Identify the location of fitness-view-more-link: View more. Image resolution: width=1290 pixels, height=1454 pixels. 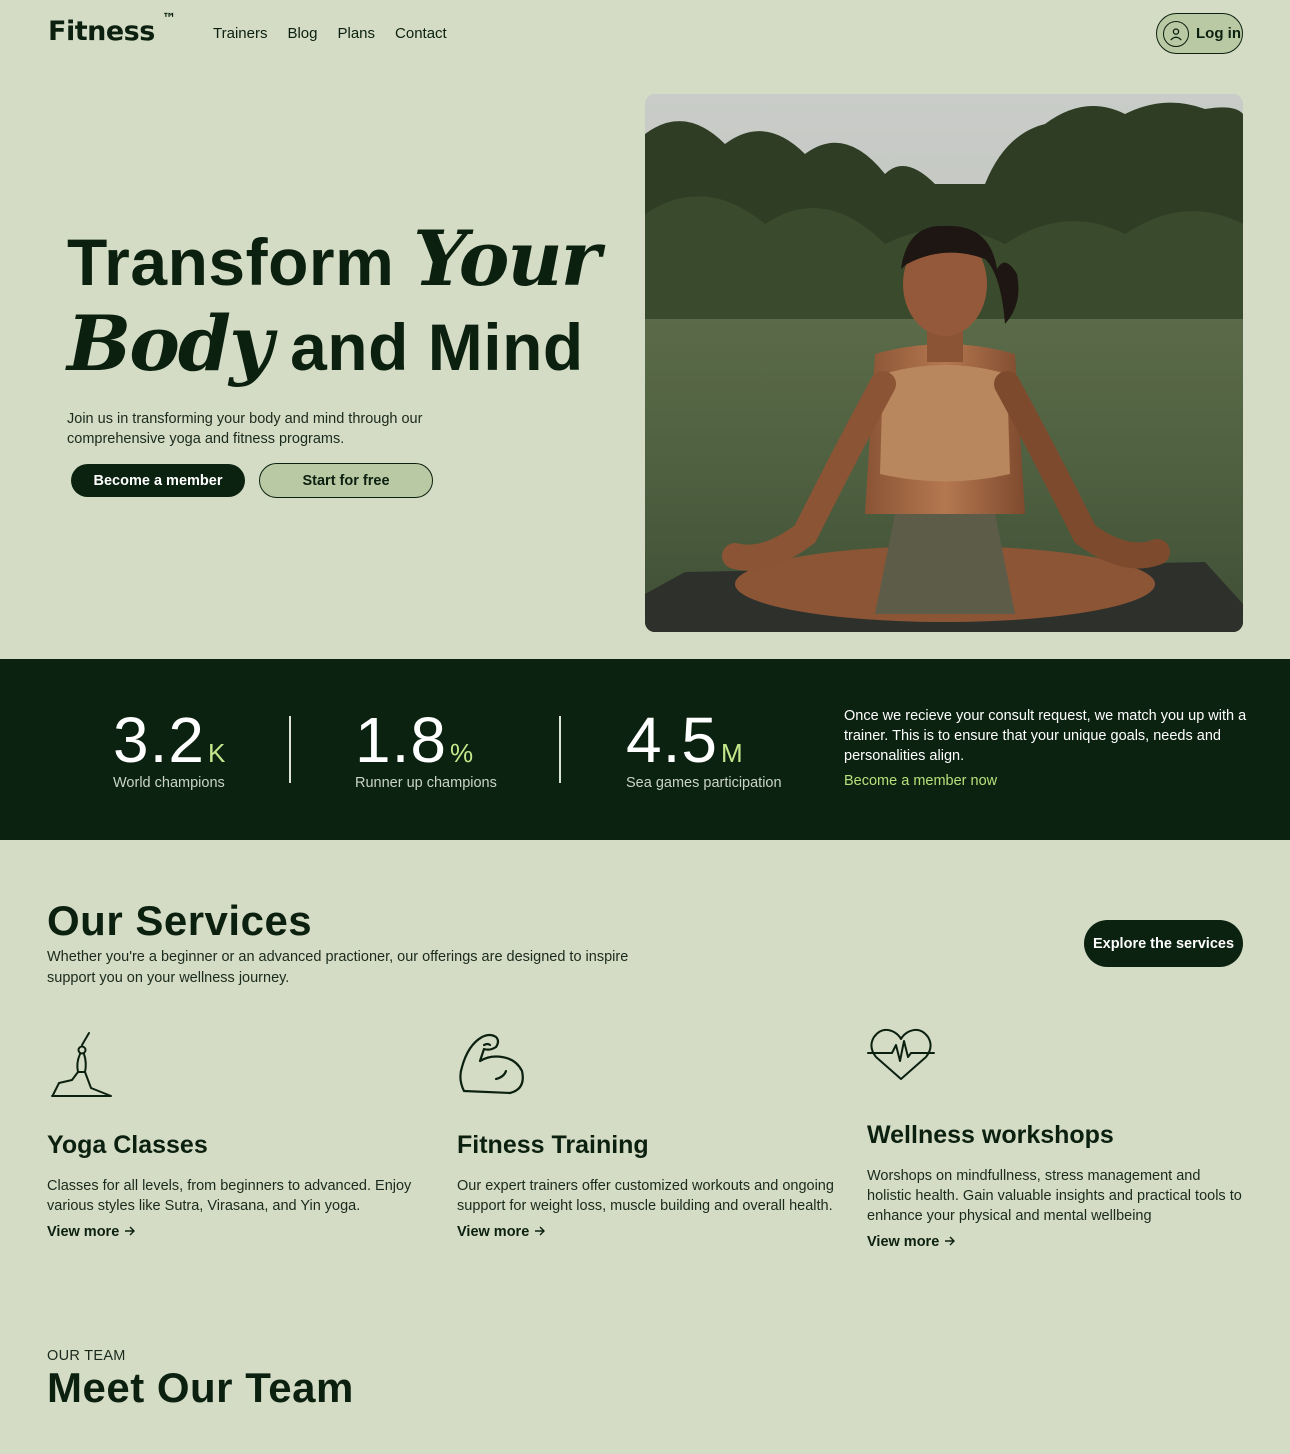
(501, 1232).